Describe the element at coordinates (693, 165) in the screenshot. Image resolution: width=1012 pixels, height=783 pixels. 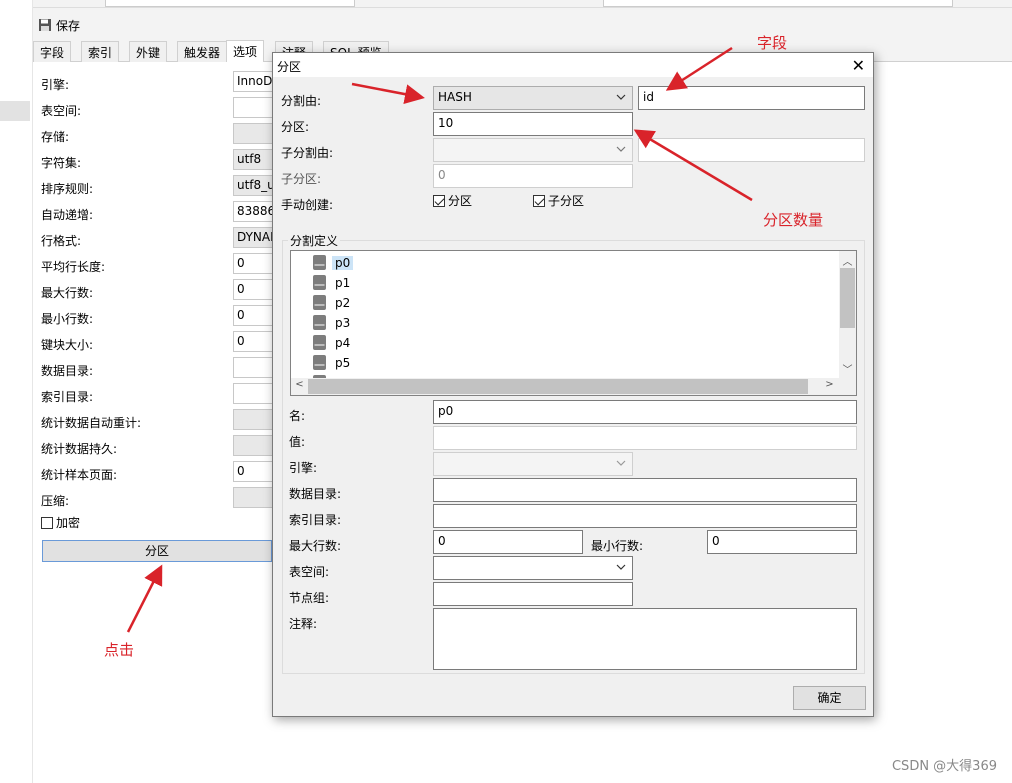
I see `arrow-to-partition-count` at that location.